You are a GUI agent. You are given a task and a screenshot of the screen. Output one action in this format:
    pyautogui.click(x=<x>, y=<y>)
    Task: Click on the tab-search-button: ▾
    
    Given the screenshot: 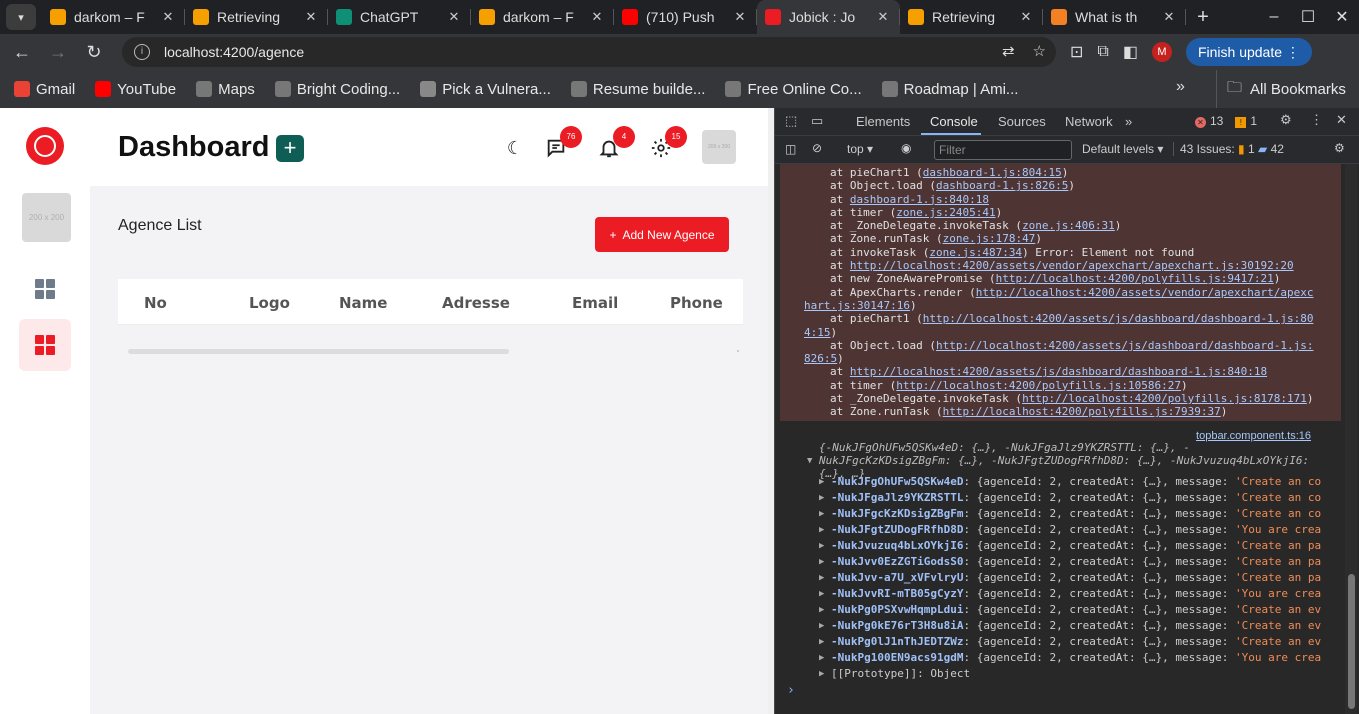 What is the action you would take?
    pyautogui.click(x=21, y=17)
    